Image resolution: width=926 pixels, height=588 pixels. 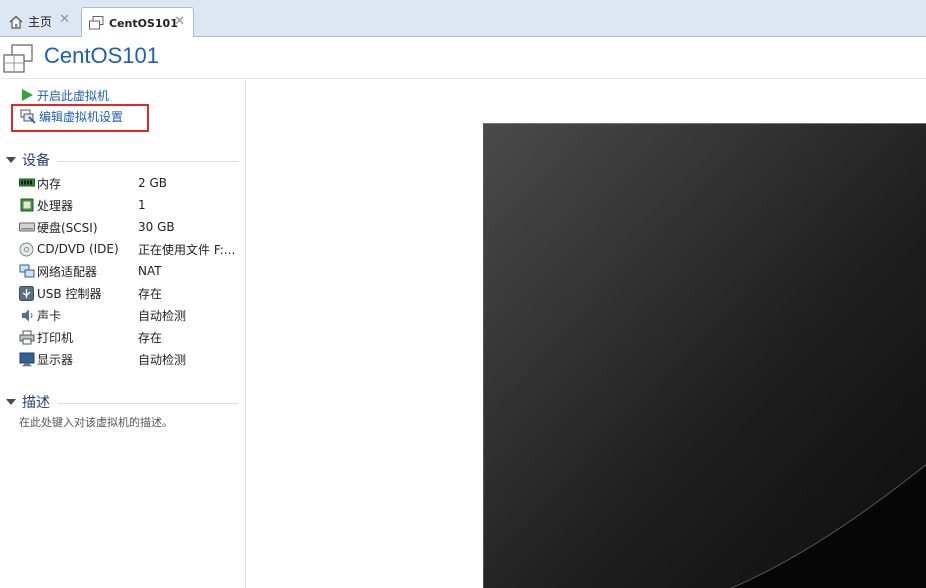 What do you see at coordinates (55, 205) in the screenshot?
I see `device-name: 处理器` at bounding box center [55, 205].